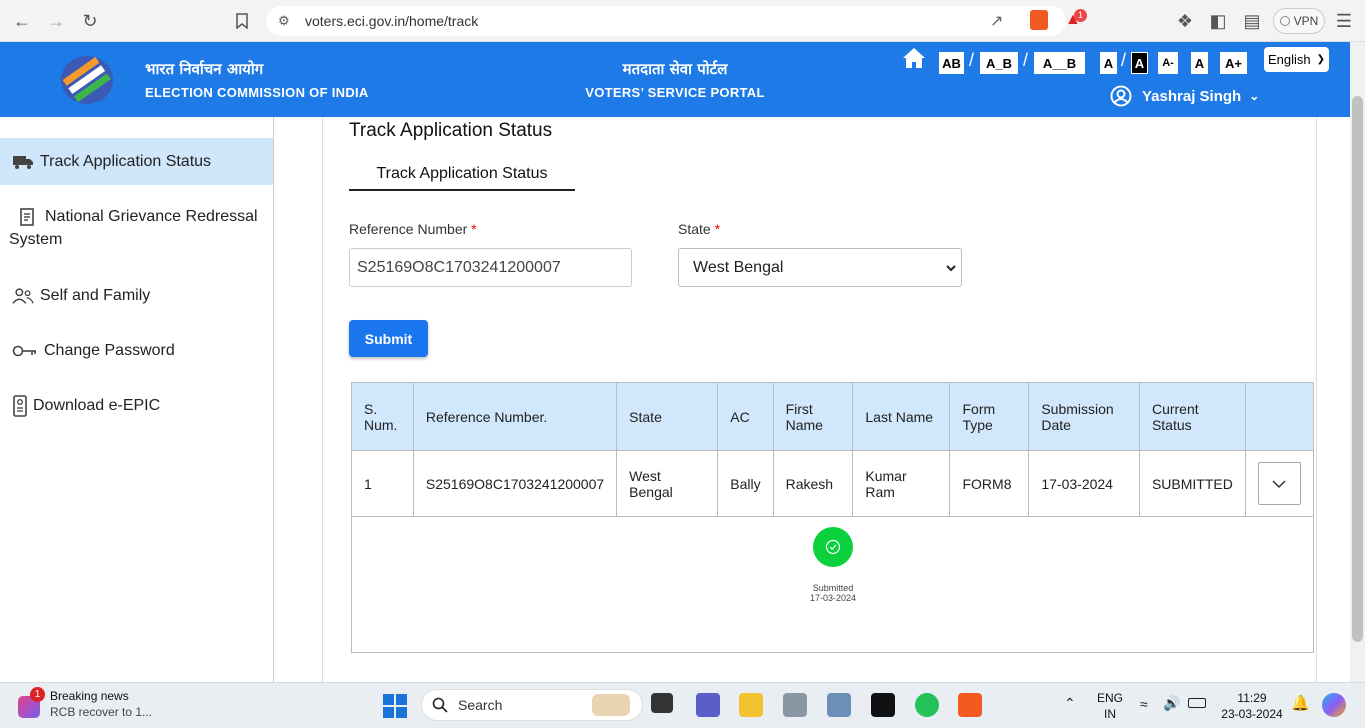 The height and width of the screenshot is (728, 1365). What do you see at coordinates (927, 705) in the screenshot?
I see `whatsapp-icon` at bounding box center [927, 705].